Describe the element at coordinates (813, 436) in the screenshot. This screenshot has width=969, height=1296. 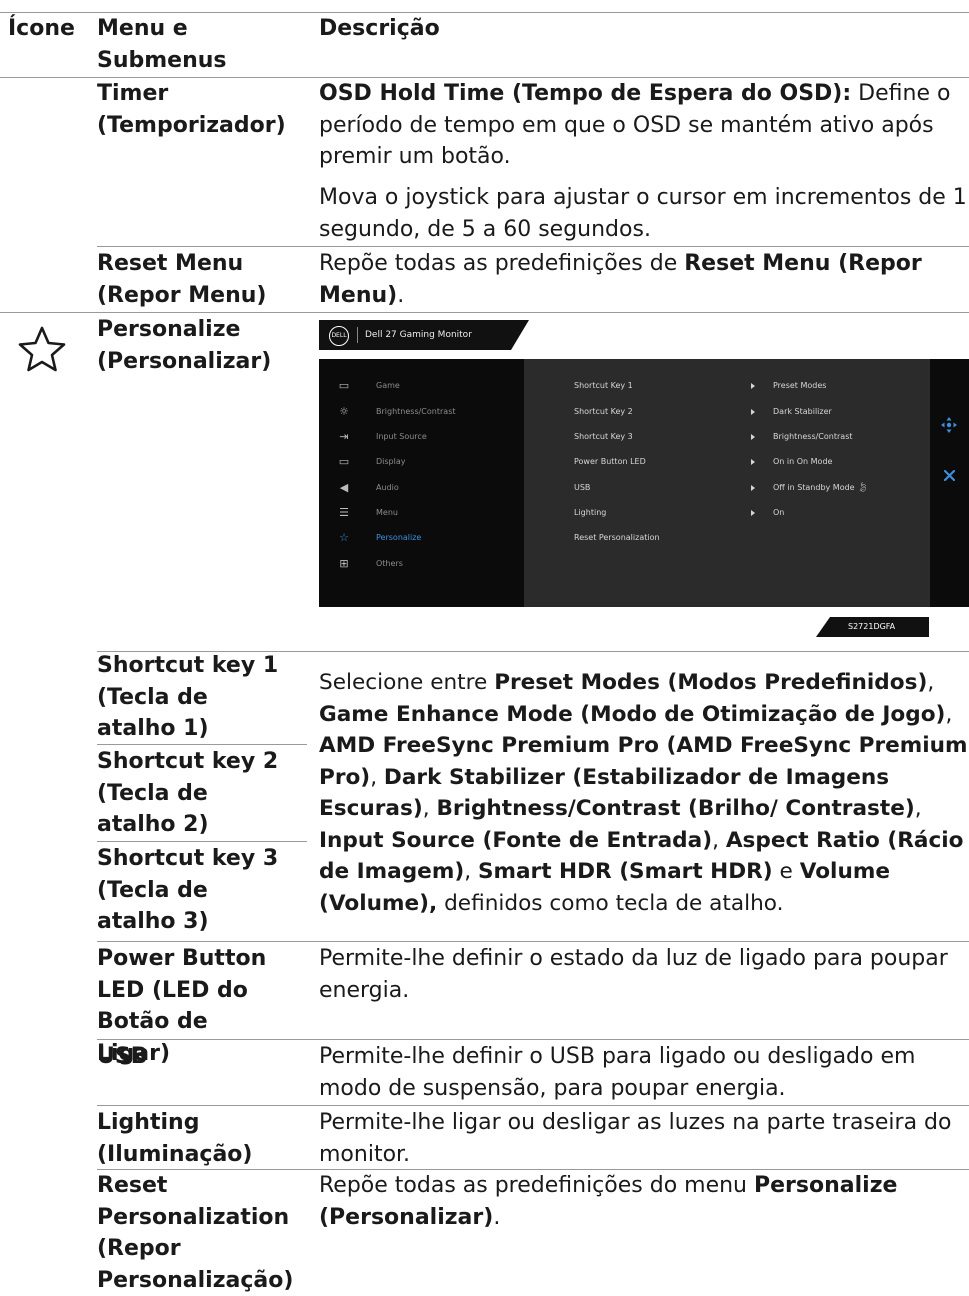
I see `osd-value-shortcut-key-3: Brightness/Contrast` at that location.